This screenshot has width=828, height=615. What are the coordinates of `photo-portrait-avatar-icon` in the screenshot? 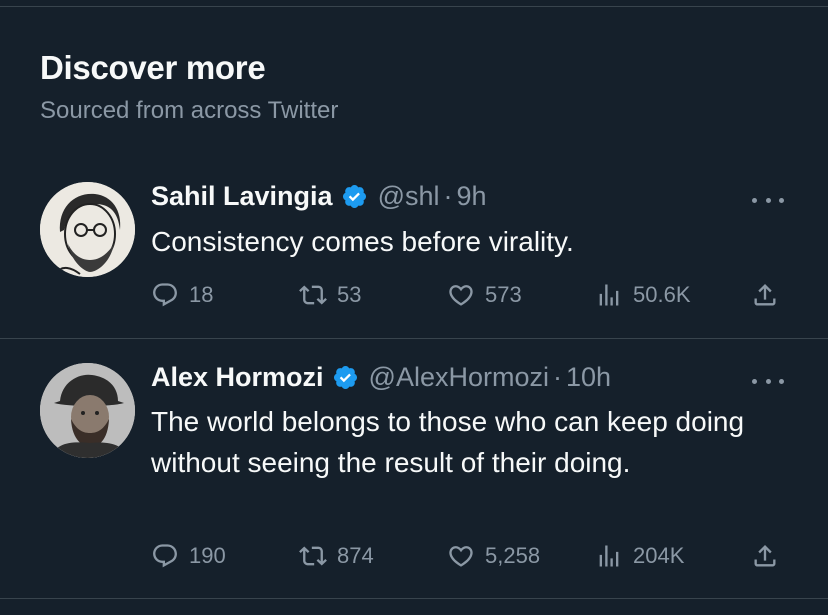 It's located at (87, 410).